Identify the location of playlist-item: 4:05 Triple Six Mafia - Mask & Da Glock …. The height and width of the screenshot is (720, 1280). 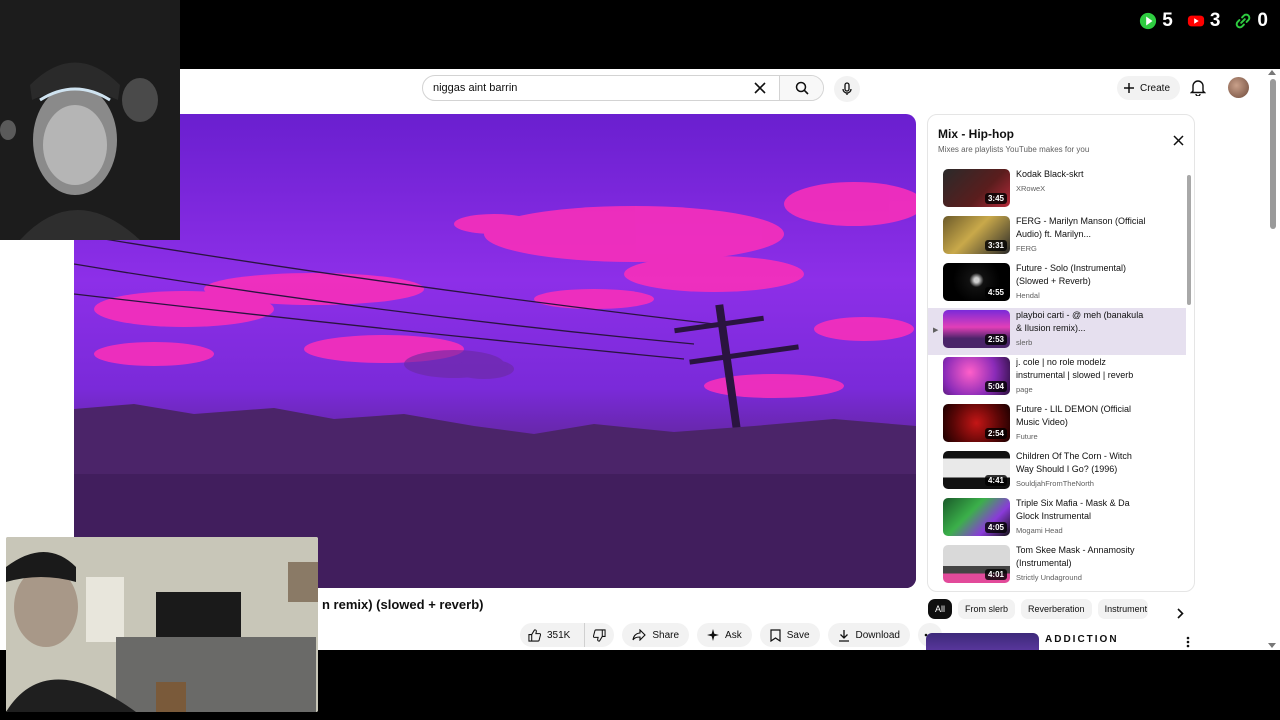
(1057, 519).